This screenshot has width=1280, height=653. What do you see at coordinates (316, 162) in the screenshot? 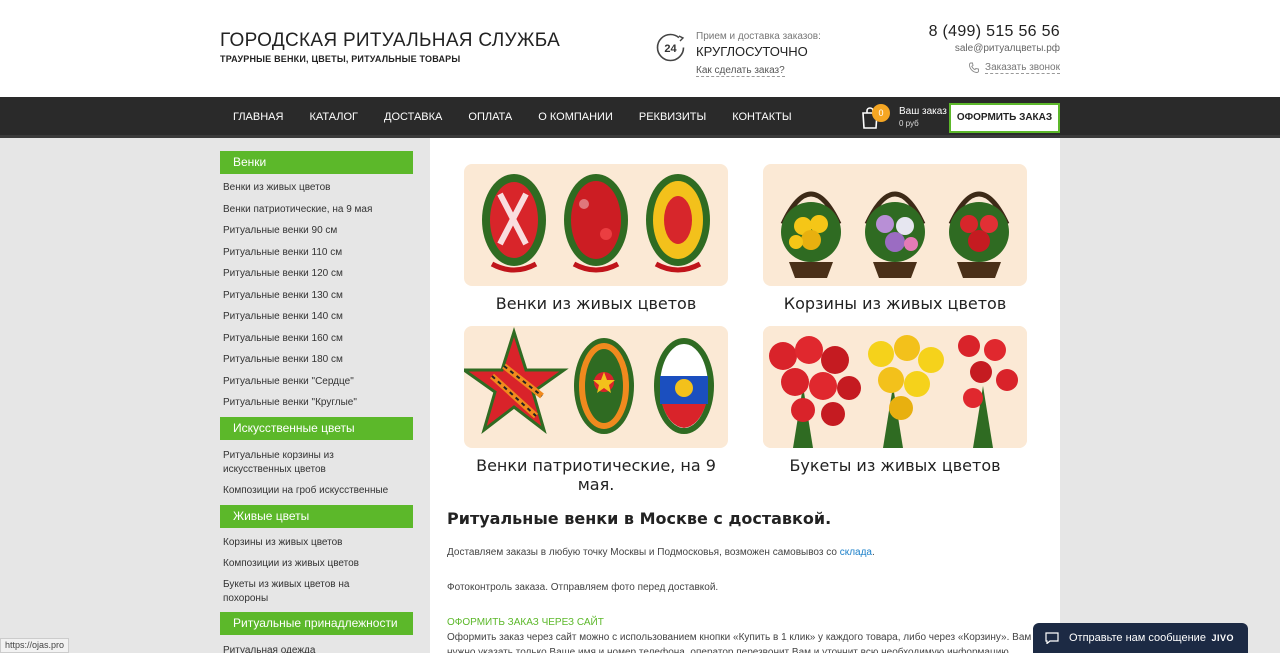
I see `category-header-wreaths: Венки` at bounding box center [316, 162].